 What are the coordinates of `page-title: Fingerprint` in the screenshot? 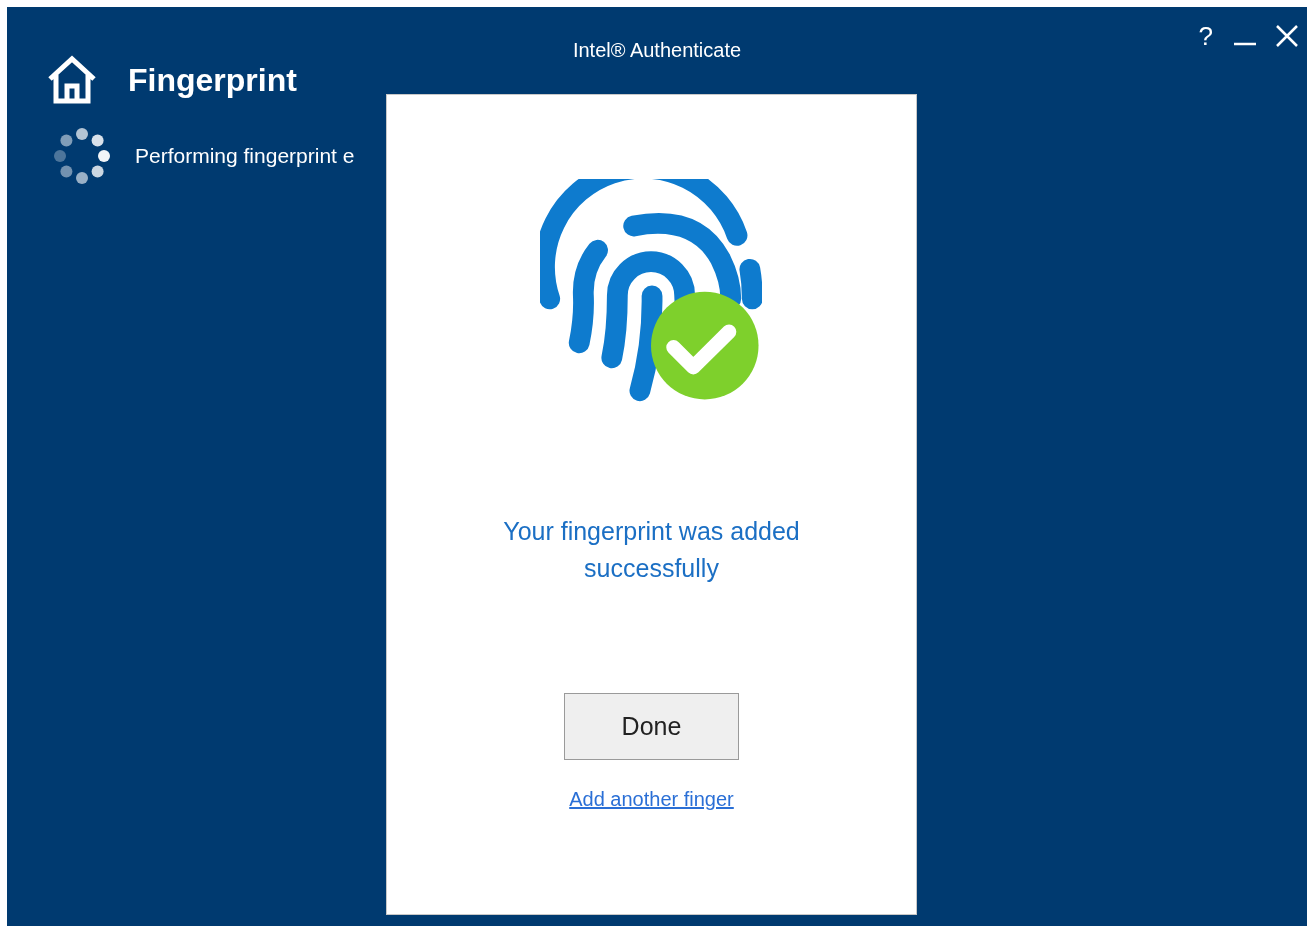 It's located at (212, 80).